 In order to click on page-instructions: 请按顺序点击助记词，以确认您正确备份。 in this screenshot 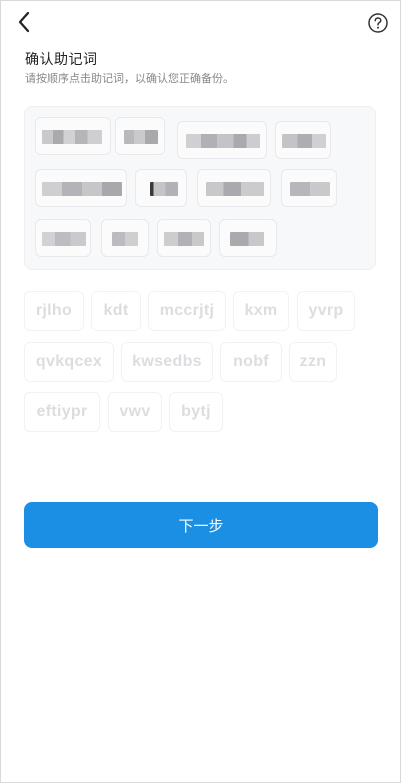, I will do `click(129, 79)`.